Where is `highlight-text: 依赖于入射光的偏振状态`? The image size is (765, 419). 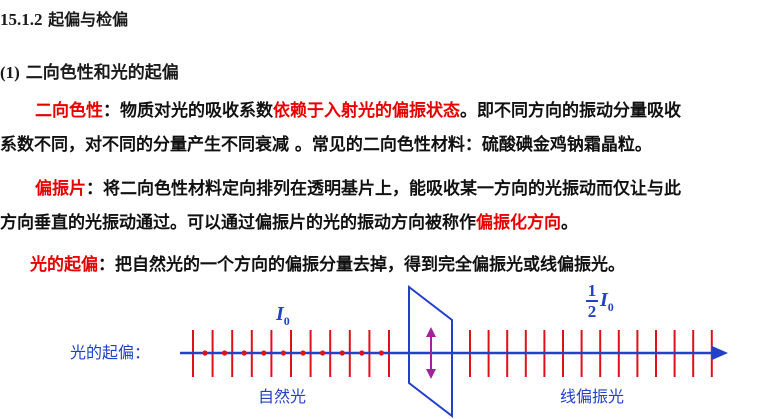
highlight-text: 依赖于入射光的偏振状态 is located at coordinates (366, 111).